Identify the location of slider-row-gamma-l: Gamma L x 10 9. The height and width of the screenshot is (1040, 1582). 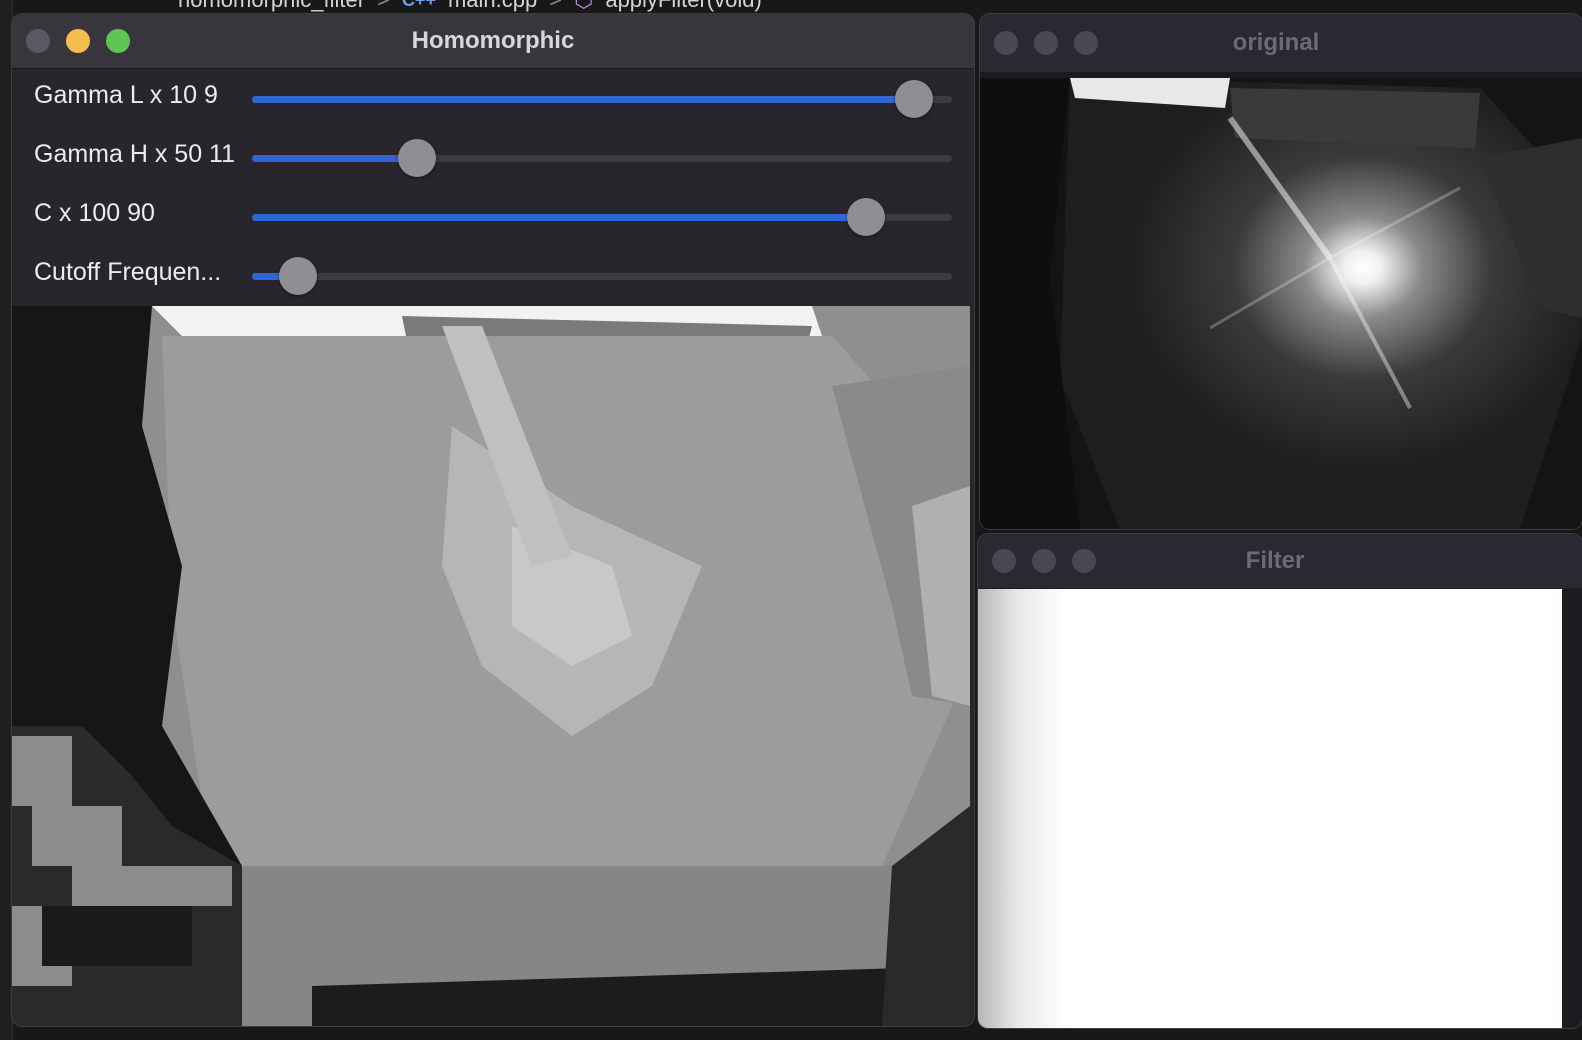
(493, 99).